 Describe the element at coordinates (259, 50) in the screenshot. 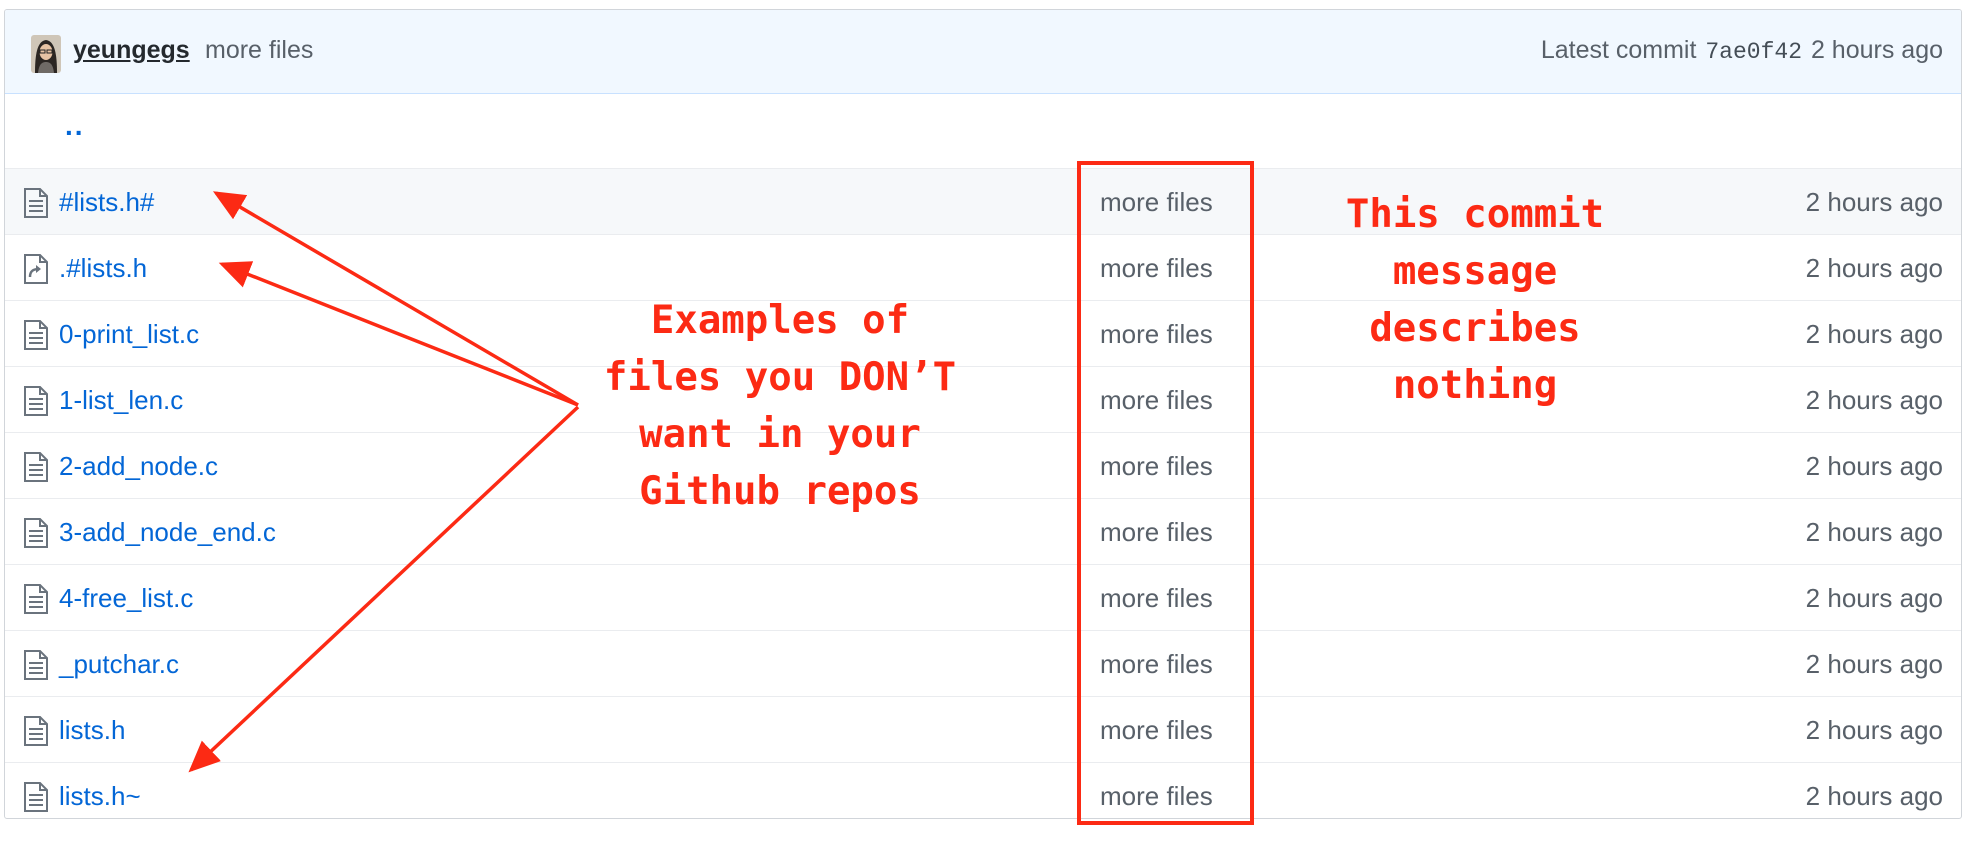

I see `commit-message-link: more files` at that location.